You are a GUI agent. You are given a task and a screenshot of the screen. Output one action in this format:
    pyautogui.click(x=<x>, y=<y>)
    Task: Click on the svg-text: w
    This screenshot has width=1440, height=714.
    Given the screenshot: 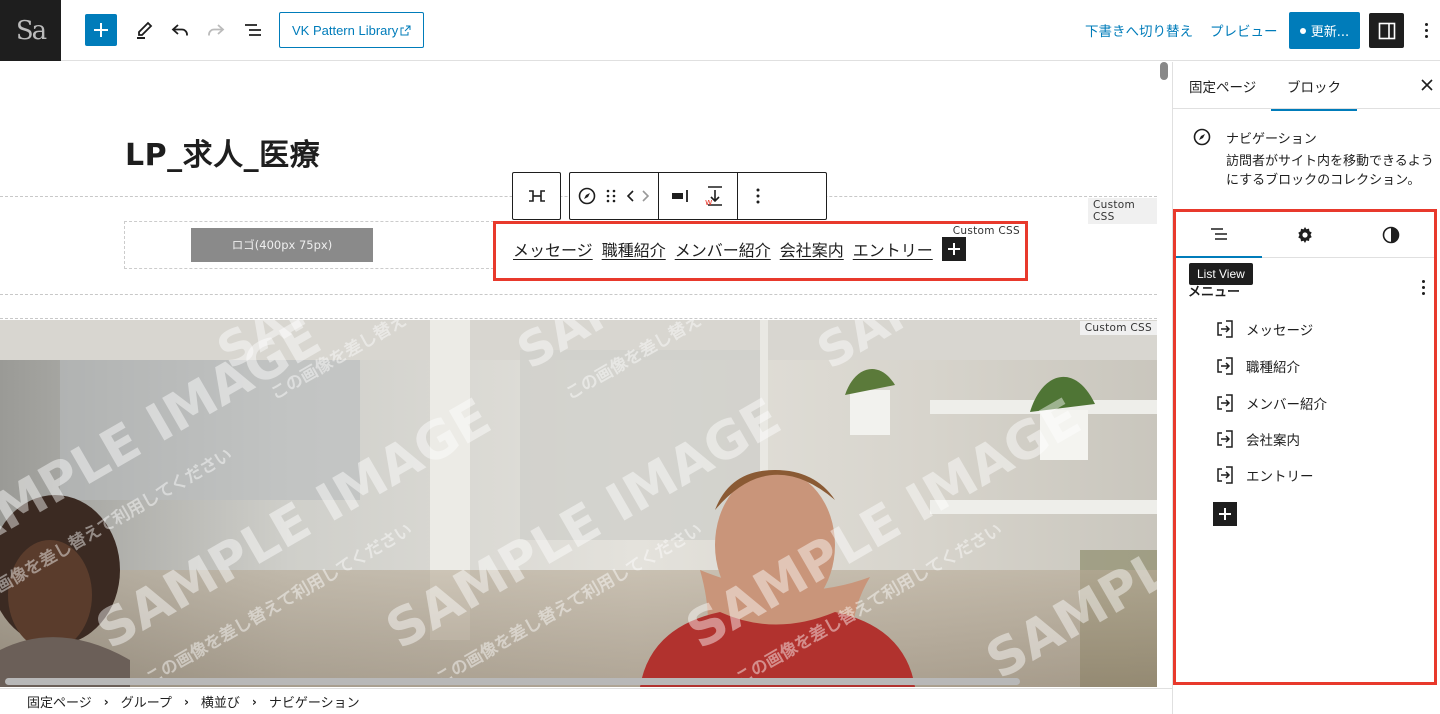 What is the action you would take?
    pyautogui.click(x=708, y=202)
    